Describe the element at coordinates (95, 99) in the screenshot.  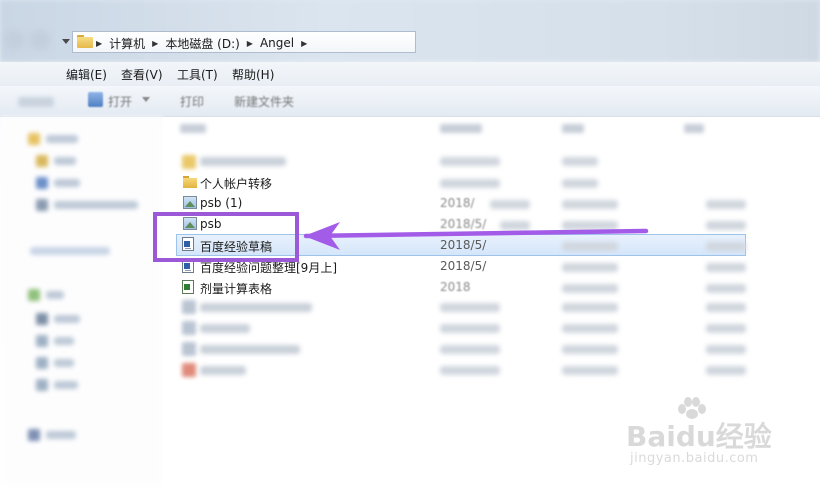
I see `open-icon` at that location.